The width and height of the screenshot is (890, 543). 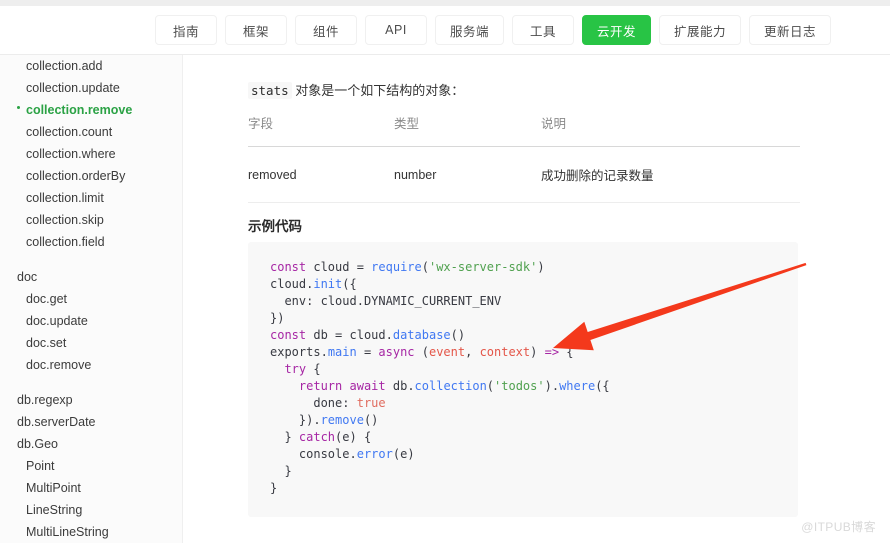 What do you see at coordinates (467, 174) in the screenshot?
I see `table-cell-type: number` at bounding box center [467, 174].